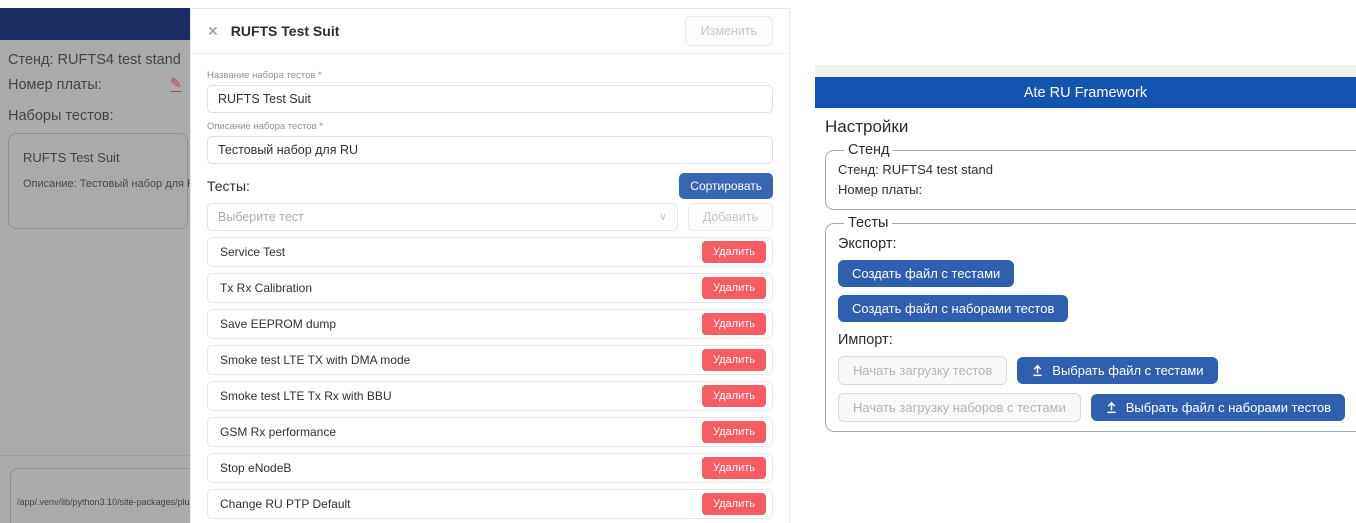 The width and height of the screenshot is (1356, 523). What do you see at coordinates (959, 408) in the screenshot?
I see `start-upload-suites-button: Начать загрузку наборов с тестами` at bounding box center [959, 408].